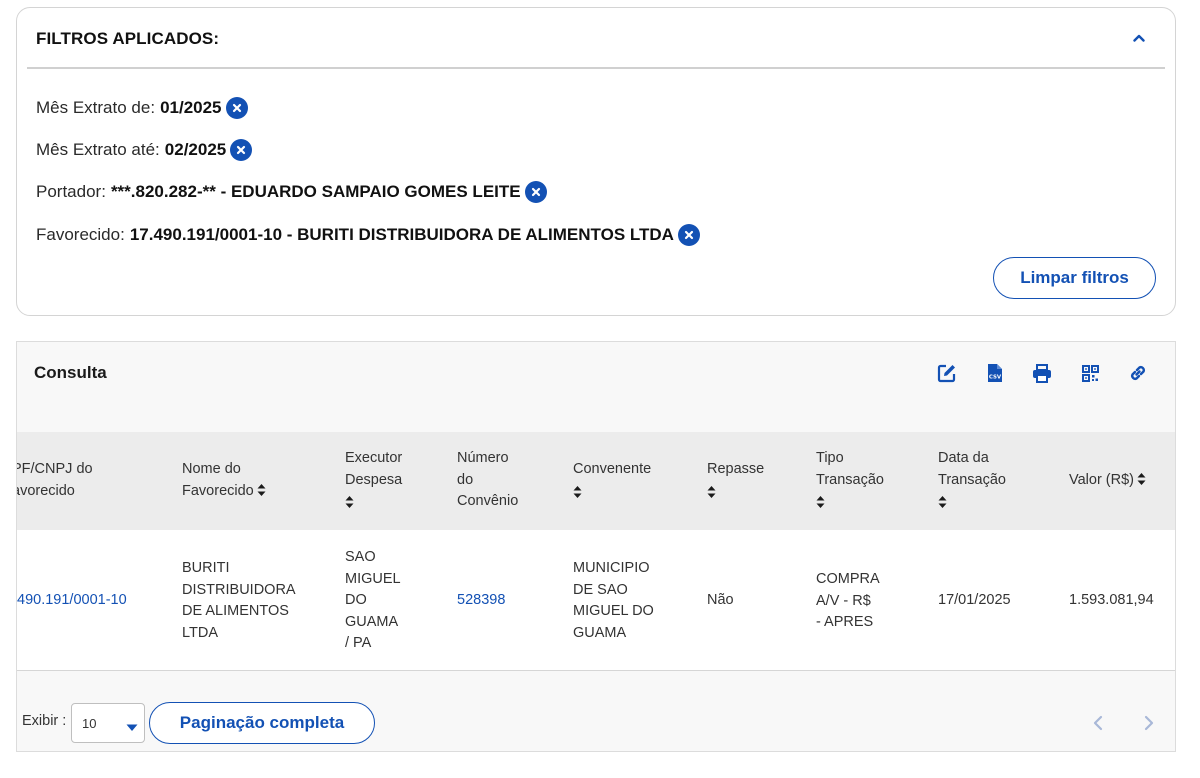 Image resolution: width=1200 pixels, height=778 pixels. I want to click on data-transacao-cell: 17/01/2025, so click(974, 600).